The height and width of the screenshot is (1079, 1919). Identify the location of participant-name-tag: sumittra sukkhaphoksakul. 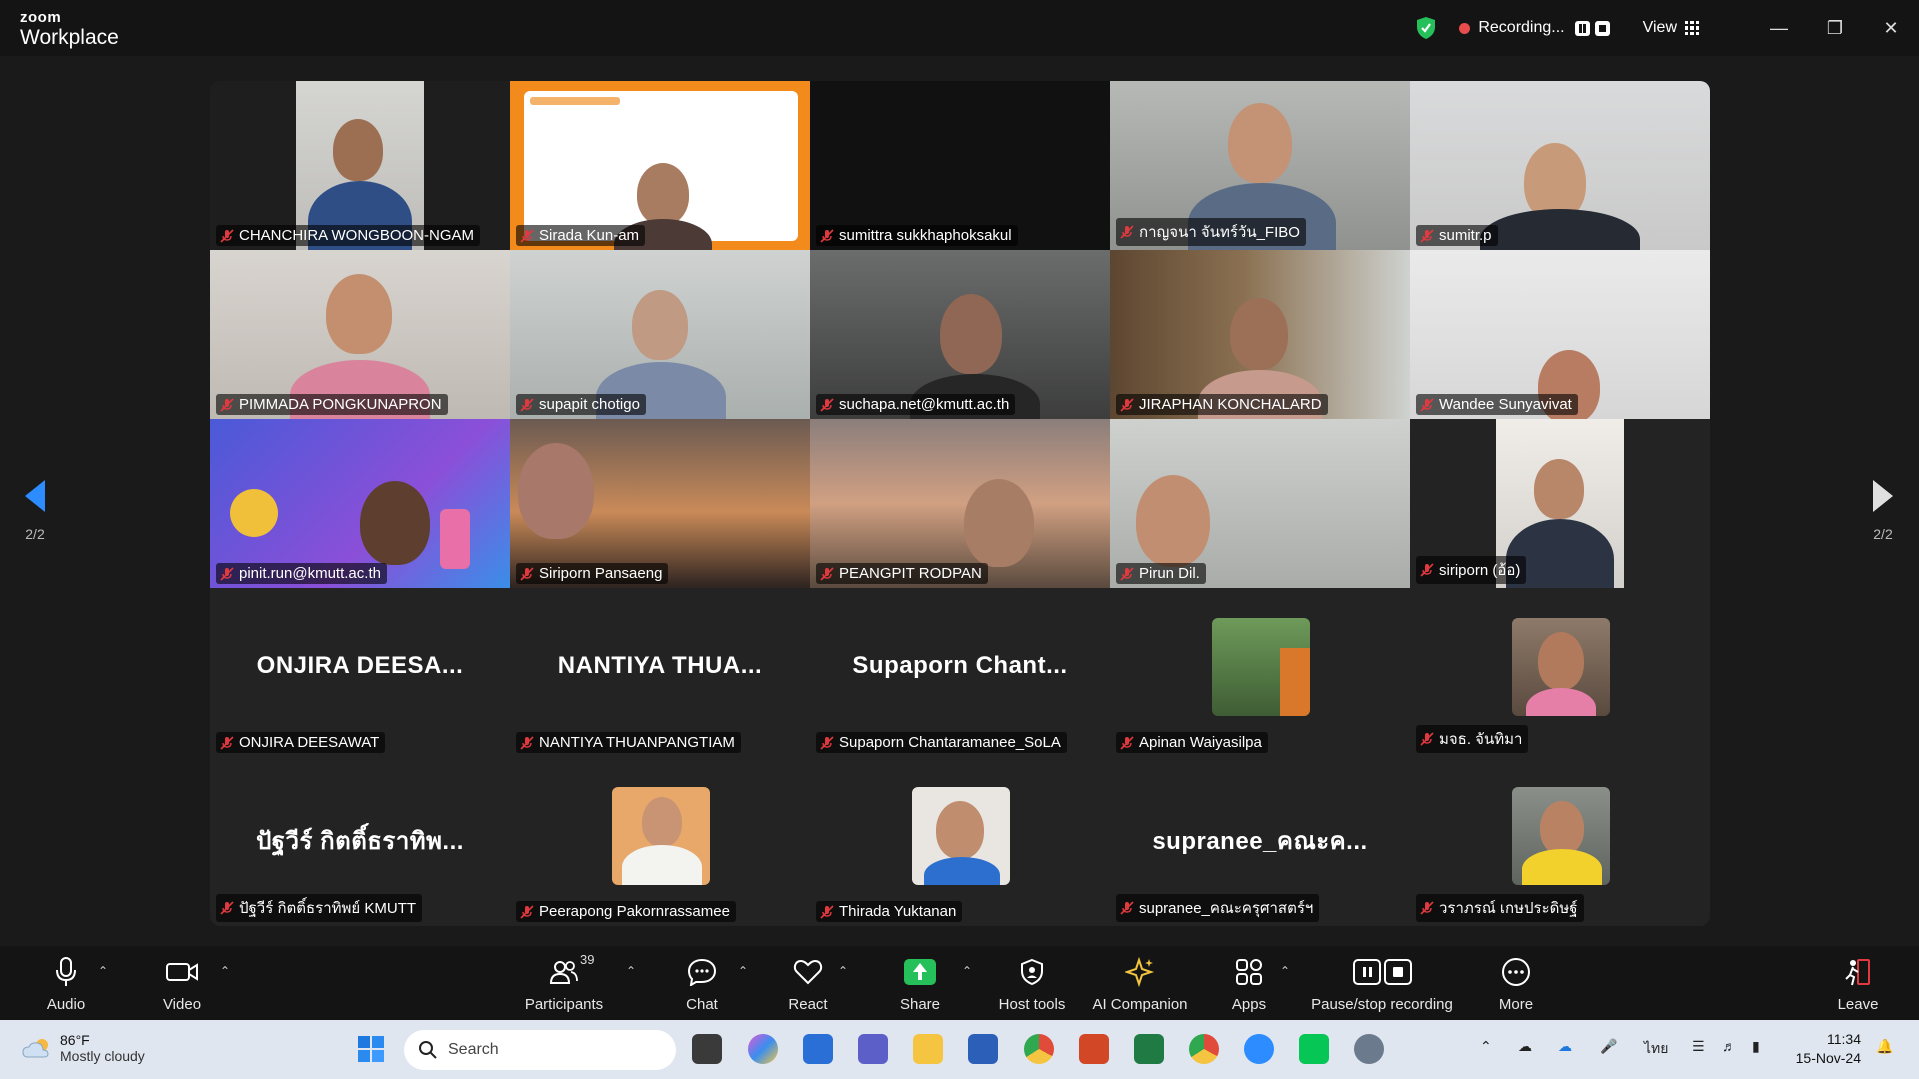
(917, 235).